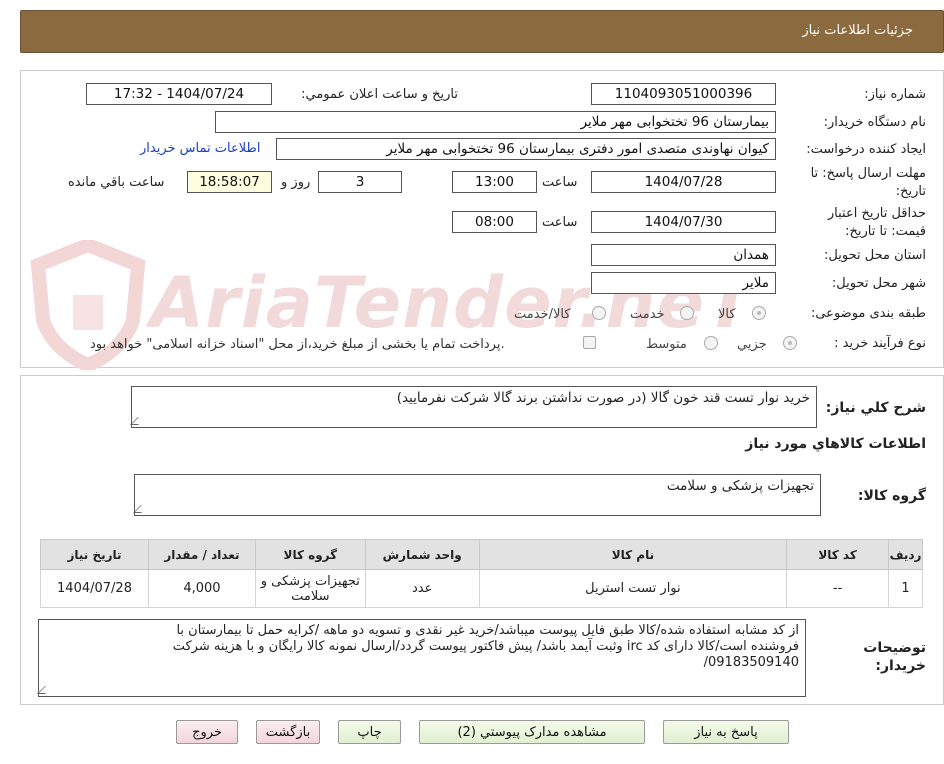  I want to click on deadline-label-2: تاریخ:, so click(910, 191).